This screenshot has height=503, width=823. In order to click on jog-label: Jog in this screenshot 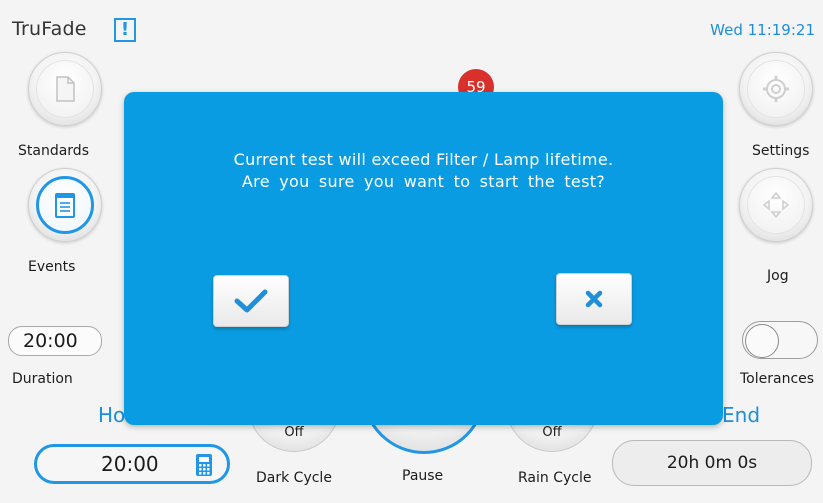, I will do `click(778, 276)`.